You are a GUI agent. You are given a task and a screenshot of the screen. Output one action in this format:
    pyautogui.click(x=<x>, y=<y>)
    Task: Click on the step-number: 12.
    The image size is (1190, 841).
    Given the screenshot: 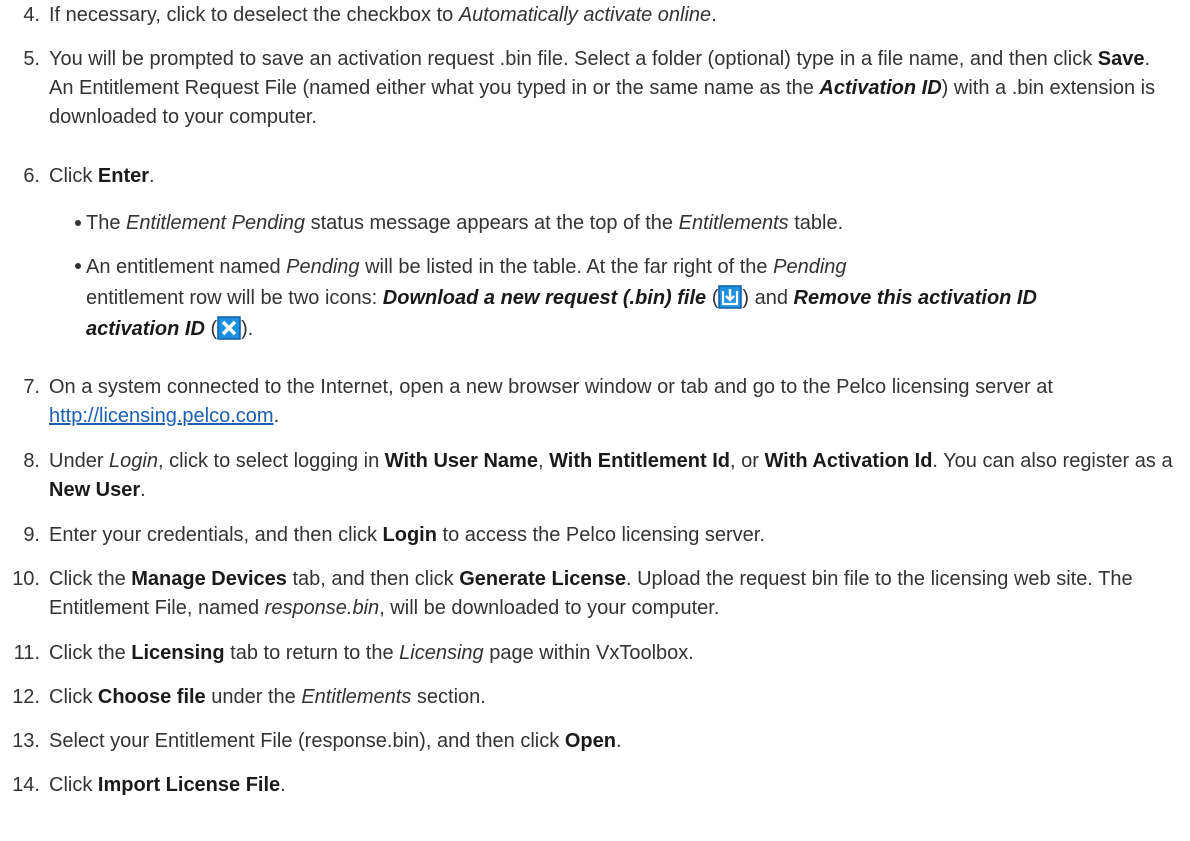 What is the action you would take?
    pyautogui.click(x=26, y=697)
    